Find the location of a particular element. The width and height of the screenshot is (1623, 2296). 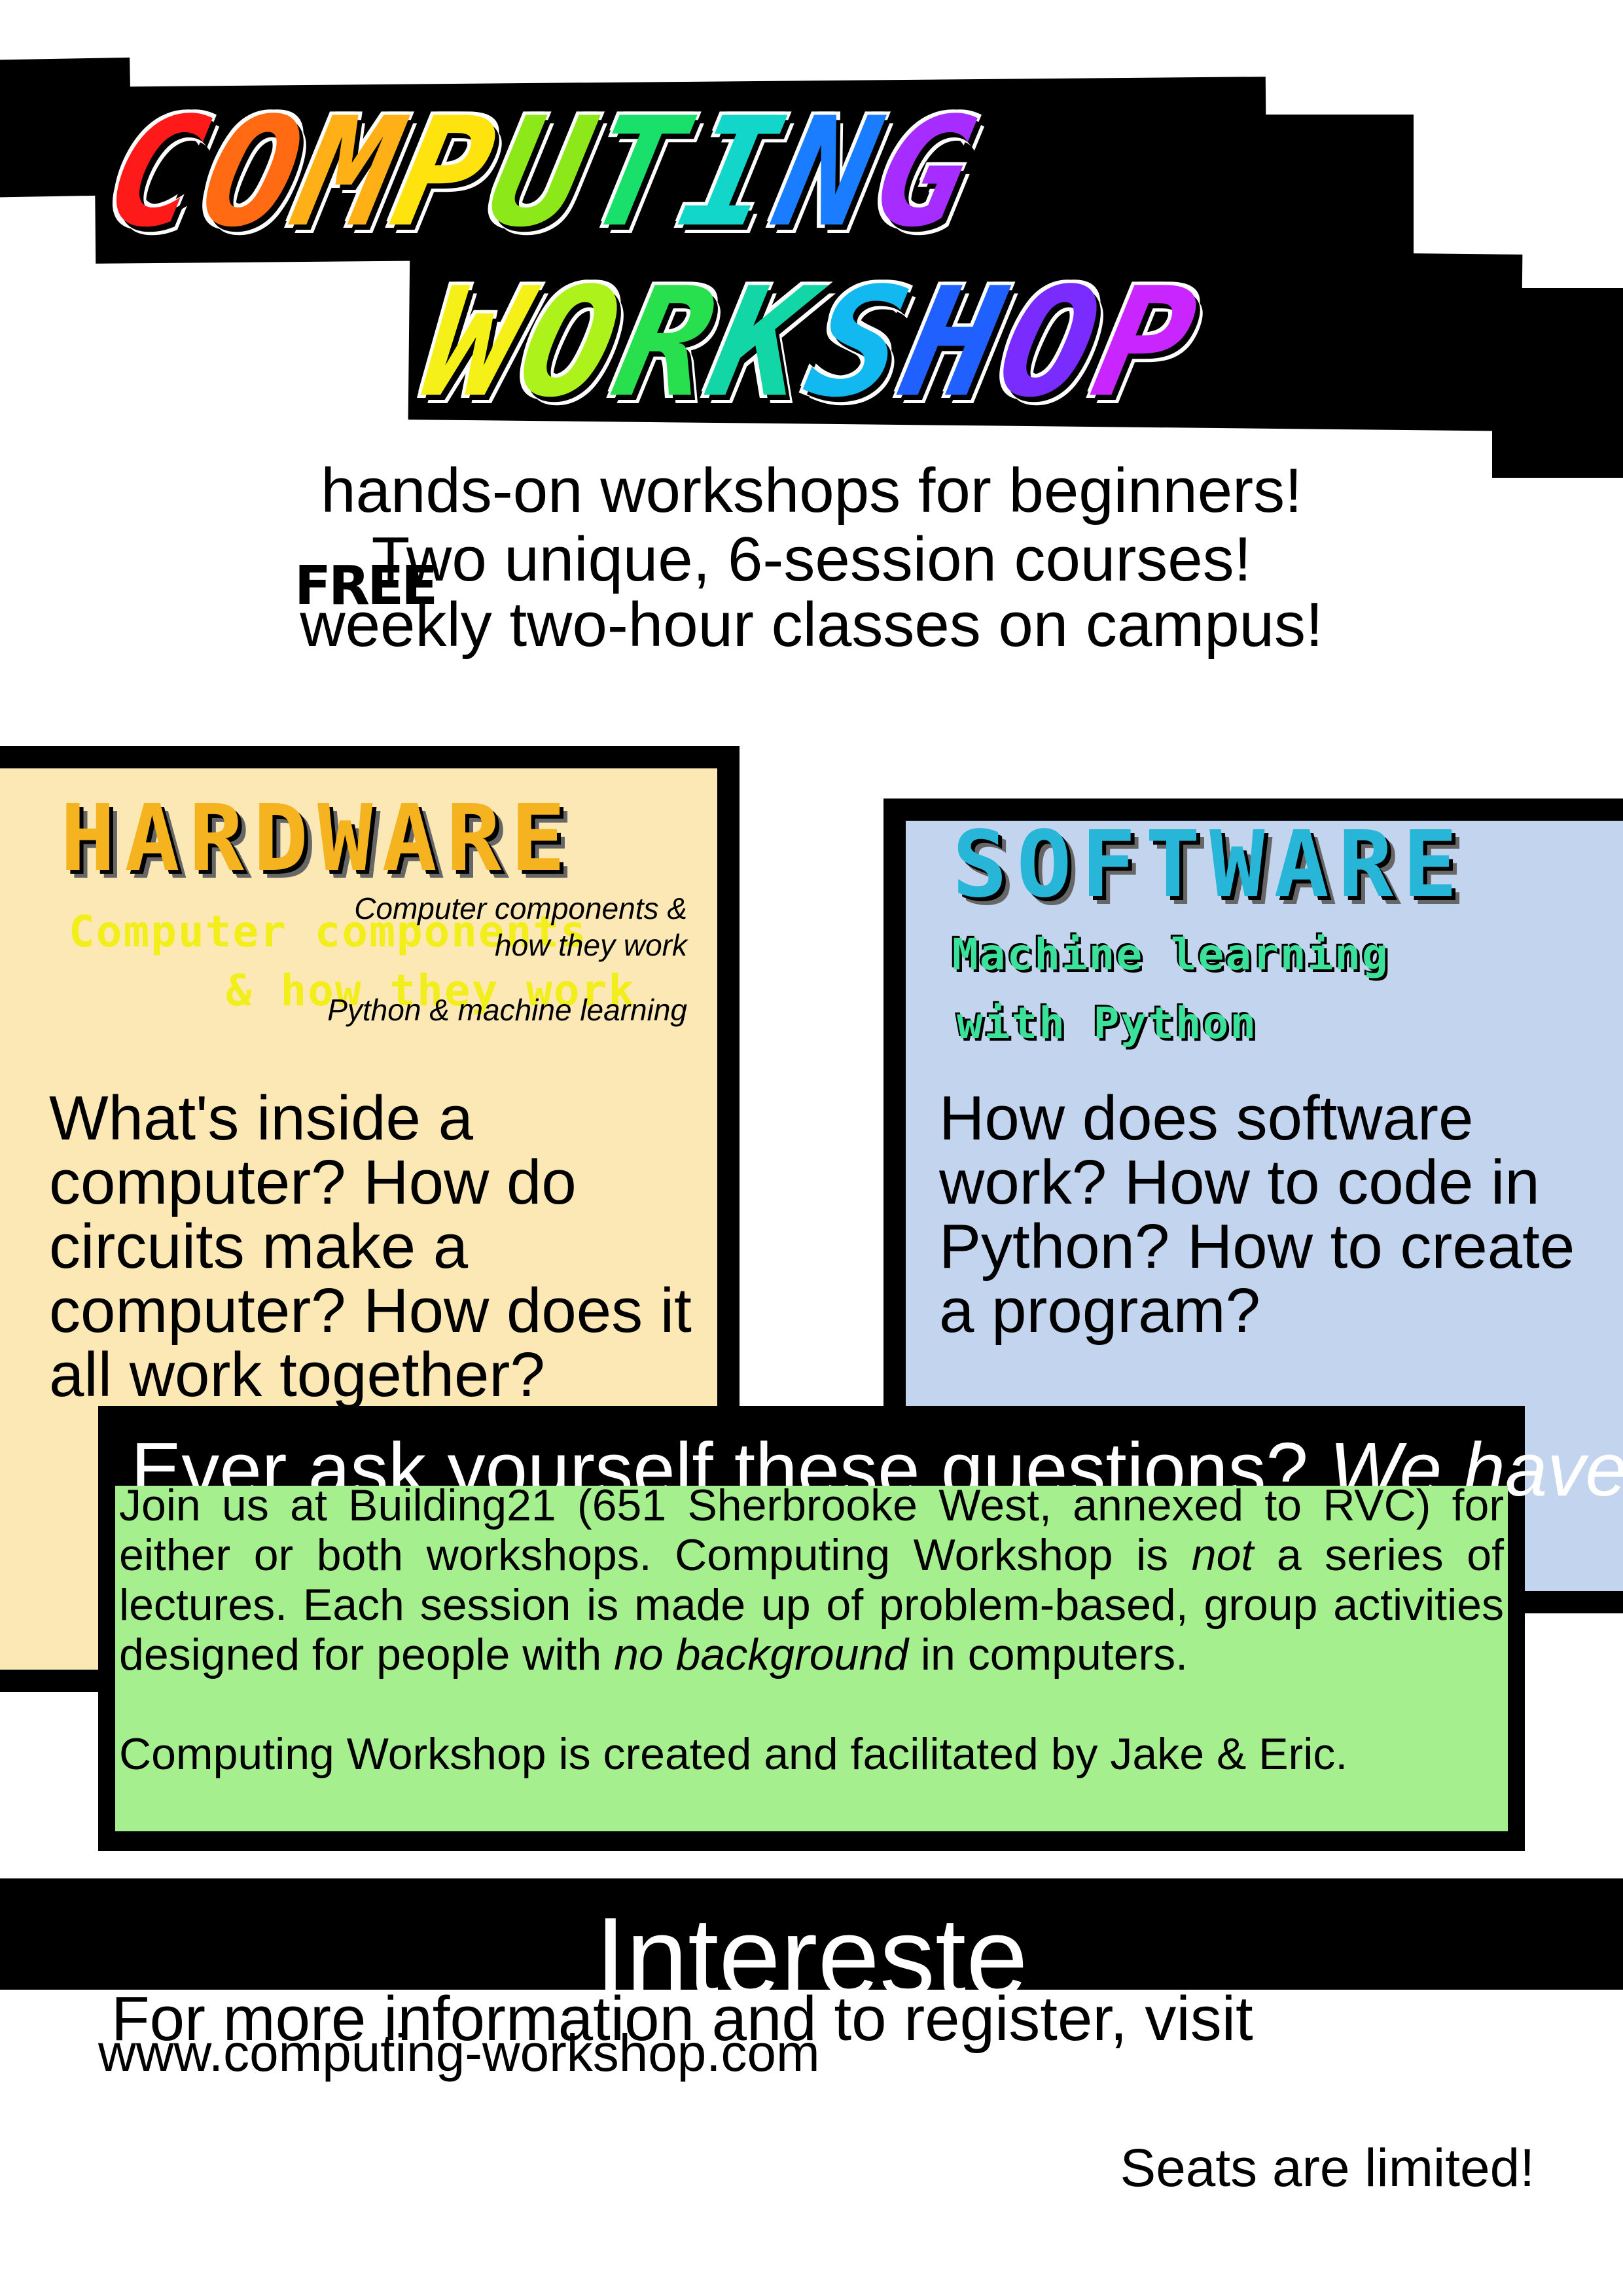

software-title: SOFTWARE is located at coordinates (1209, 865).